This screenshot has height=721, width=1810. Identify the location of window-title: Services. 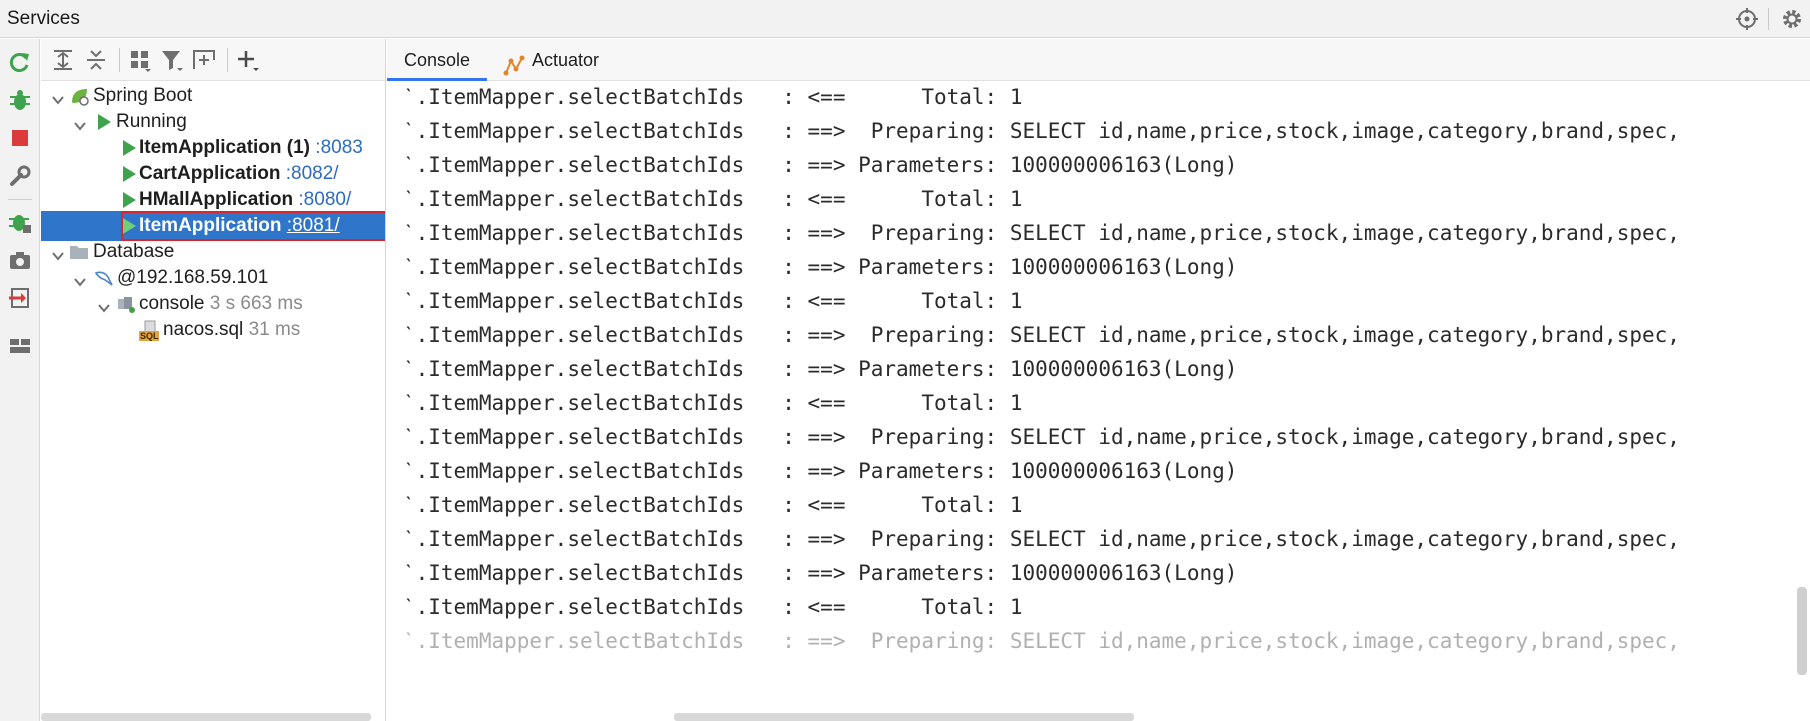
(43, 18).